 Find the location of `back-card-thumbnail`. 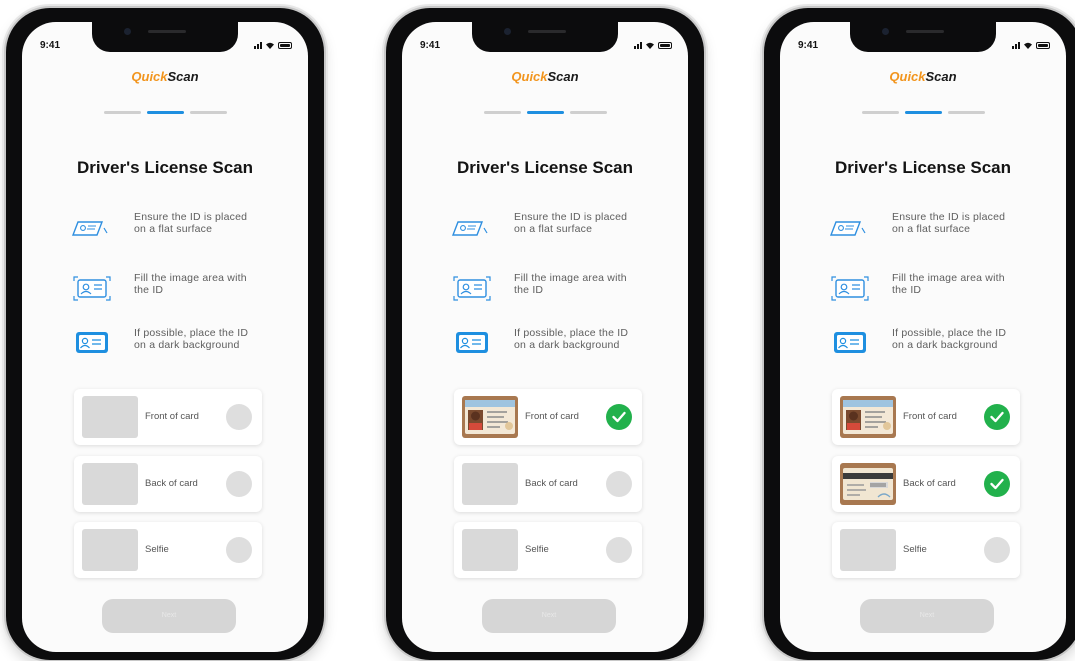

back-card-thumbnail is located at coordinates (868, 484).